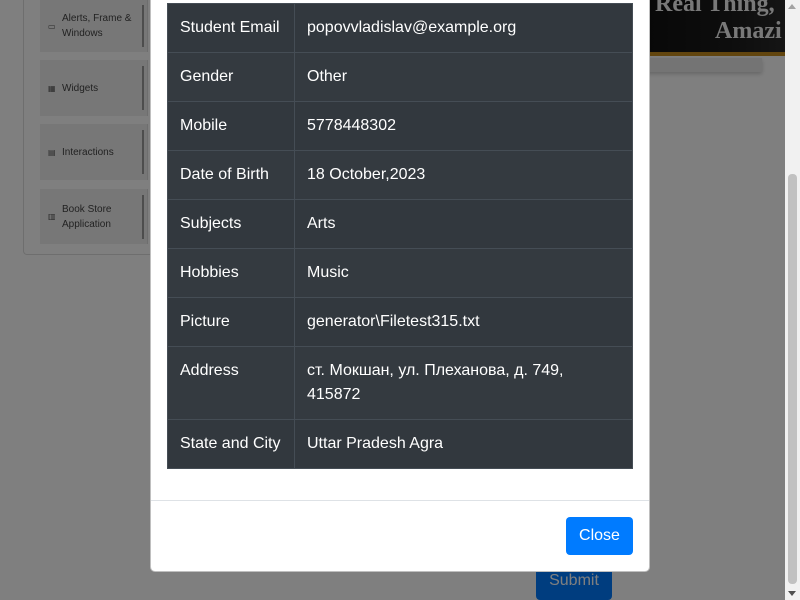 The image size is (800, 600). I want to click on modal-footer: Close, so click(400, 535).